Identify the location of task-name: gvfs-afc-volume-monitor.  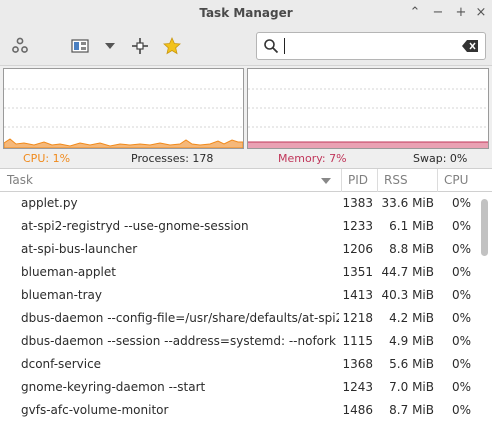
(95, 410).